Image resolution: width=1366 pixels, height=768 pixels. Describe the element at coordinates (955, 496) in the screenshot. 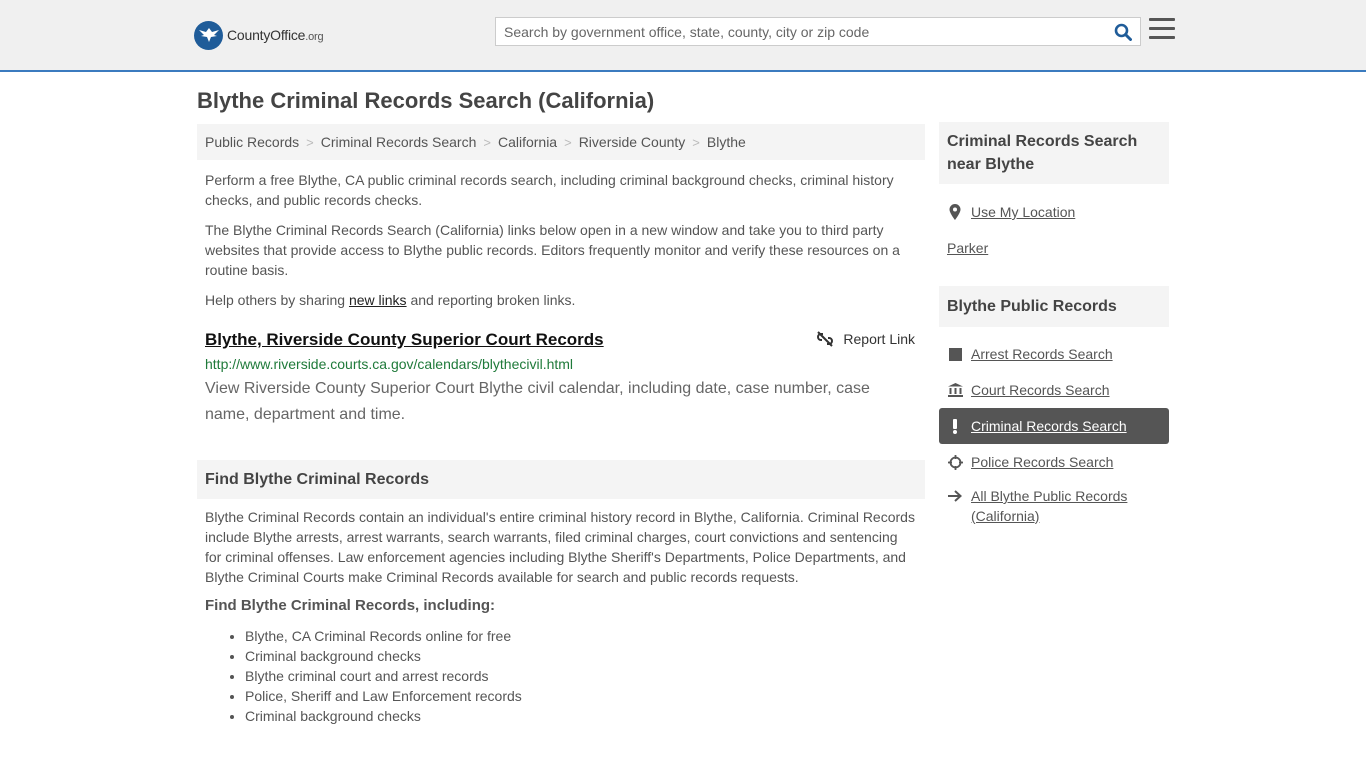

I see `arrow-right-icon` at that location.